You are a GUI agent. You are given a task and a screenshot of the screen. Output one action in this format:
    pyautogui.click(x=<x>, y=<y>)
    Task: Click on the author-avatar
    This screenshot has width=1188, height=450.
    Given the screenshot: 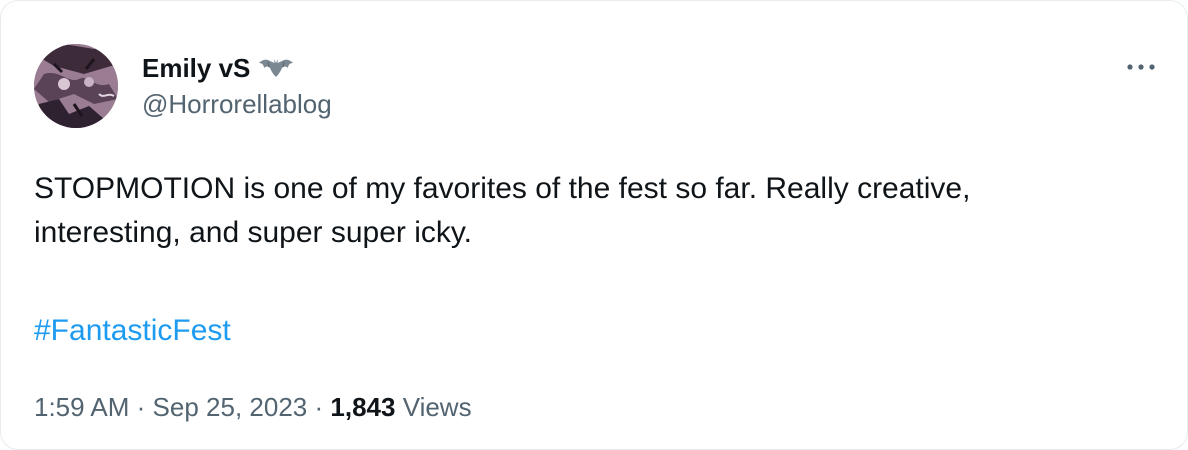 What is the action you would take?
    pyautogui.click(x=76, y=86)
    